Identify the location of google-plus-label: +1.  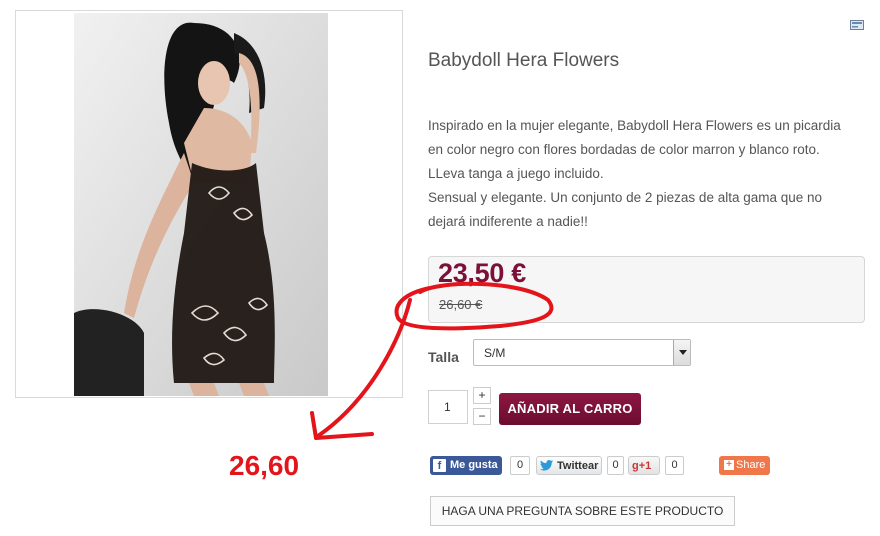
(645, 466).